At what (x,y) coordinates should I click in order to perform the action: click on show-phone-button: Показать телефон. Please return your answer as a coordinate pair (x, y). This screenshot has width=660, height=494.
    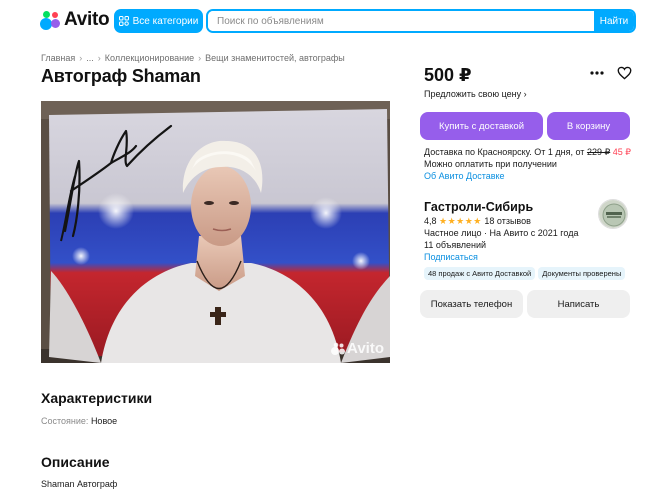
    Looking at the image, I should click on (471, 304).